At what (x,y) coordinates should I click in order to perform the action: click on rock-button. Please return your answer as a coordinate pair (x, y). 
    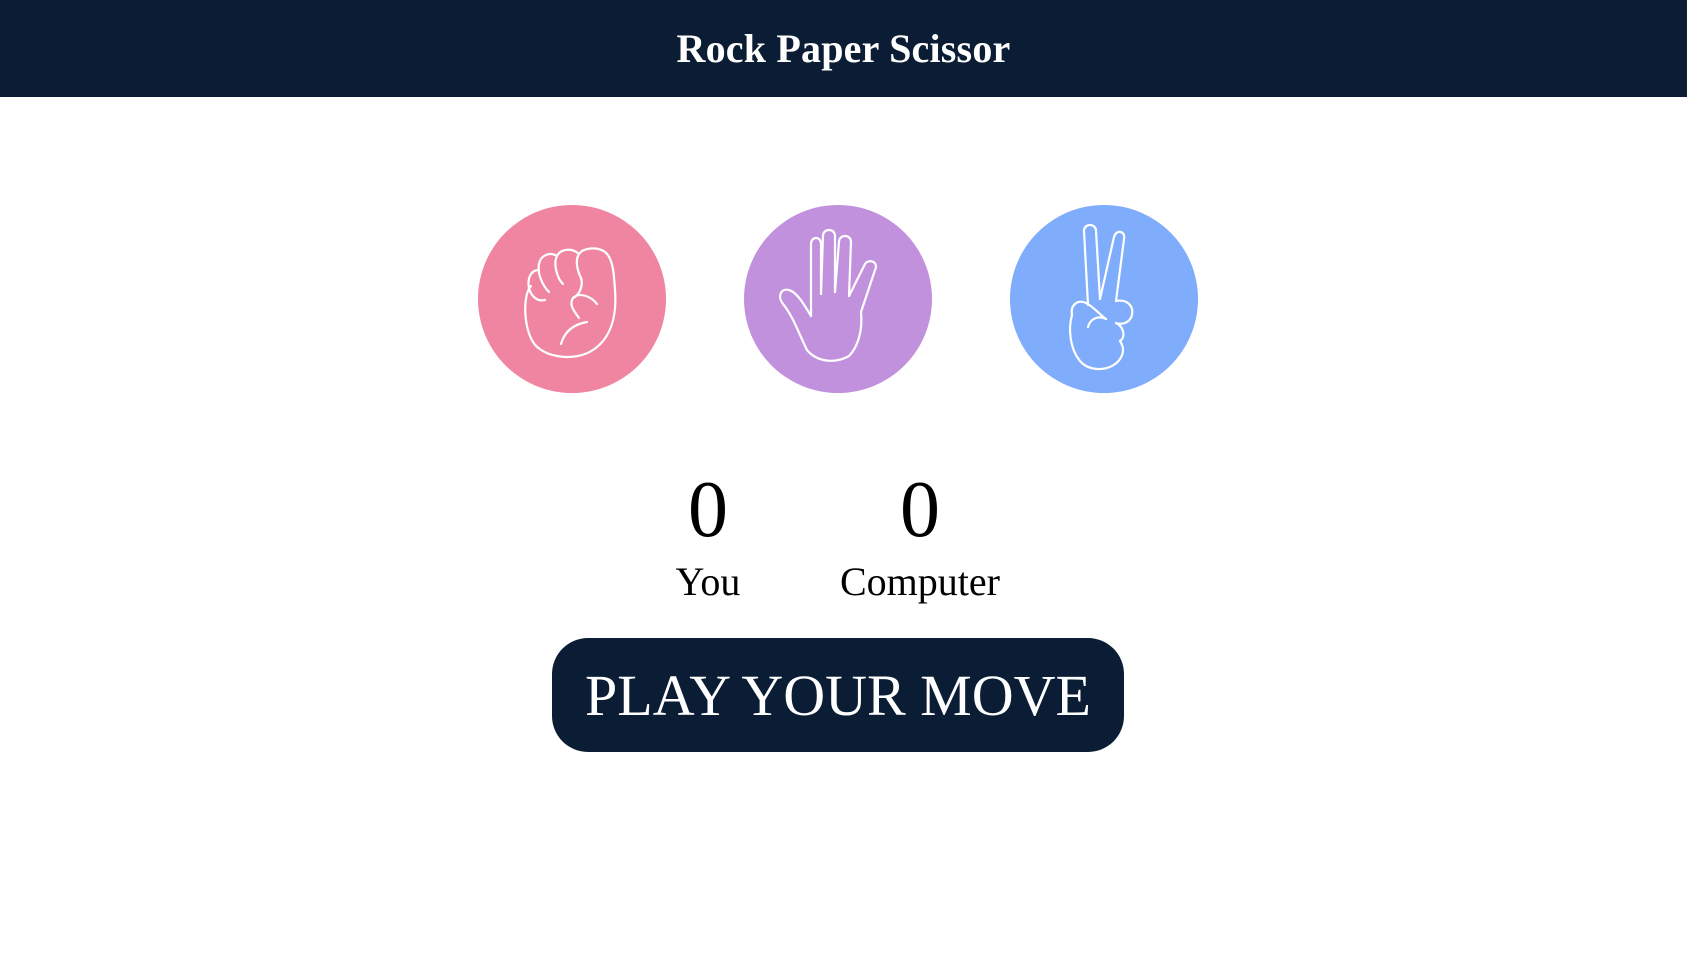
    Looking at the image, I should click on (572, 299).